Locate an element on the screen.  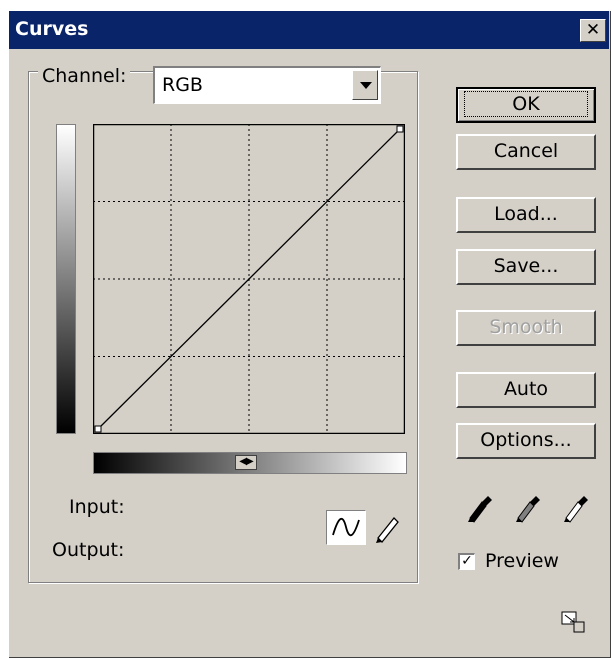
checkmark-icon: ✓ is located at coordinates (467, 561).